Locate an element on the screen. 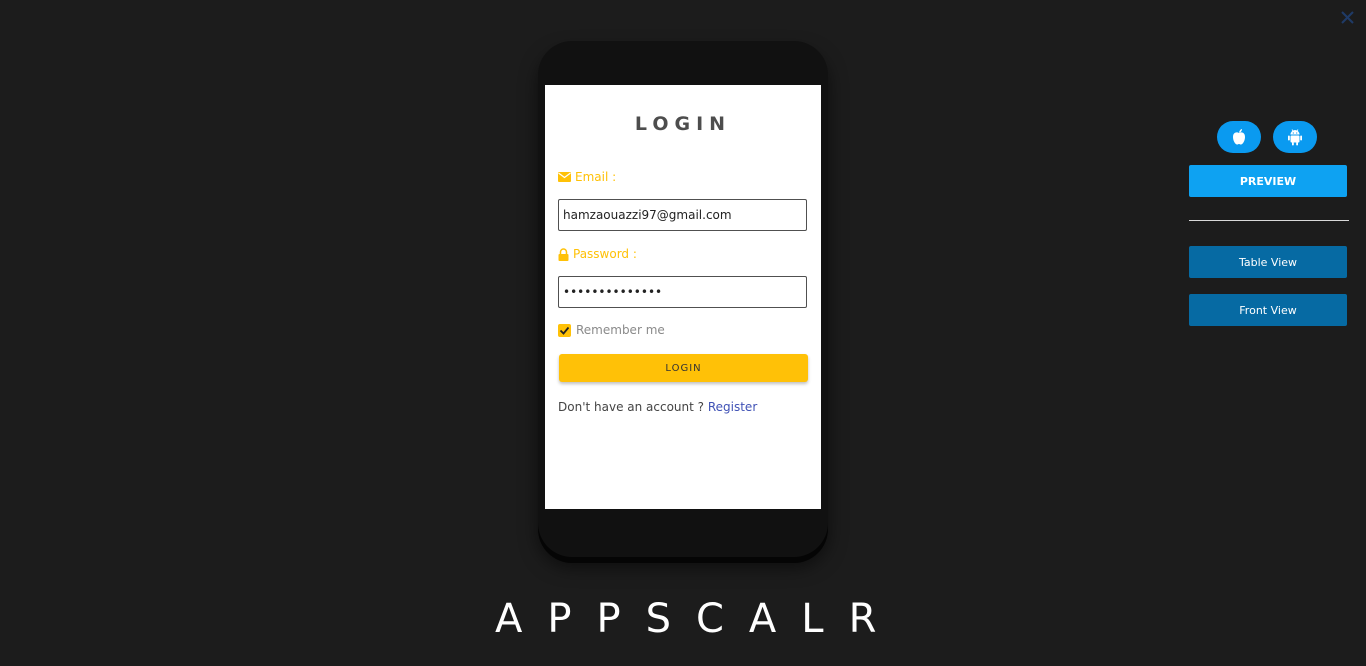 This screenshot has width=1366, height=666. table-view-button: Table View is located at coordinates (1268, 262).